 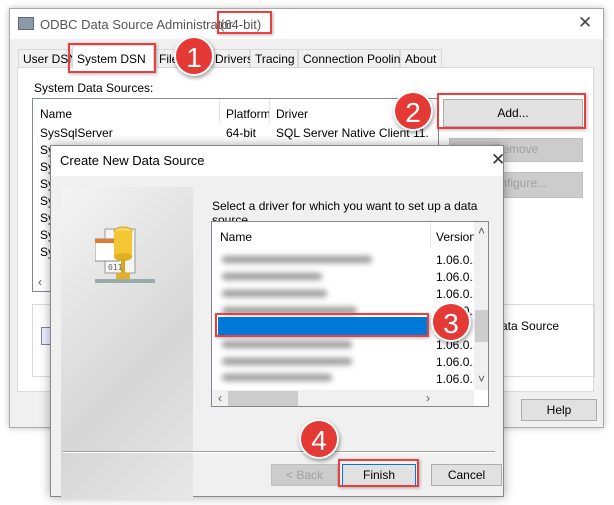 What do you see at coordinates (113, 57) in the screenshot?
I see `tab-system-dsn: System DSN` at bounding box center [113, 57].